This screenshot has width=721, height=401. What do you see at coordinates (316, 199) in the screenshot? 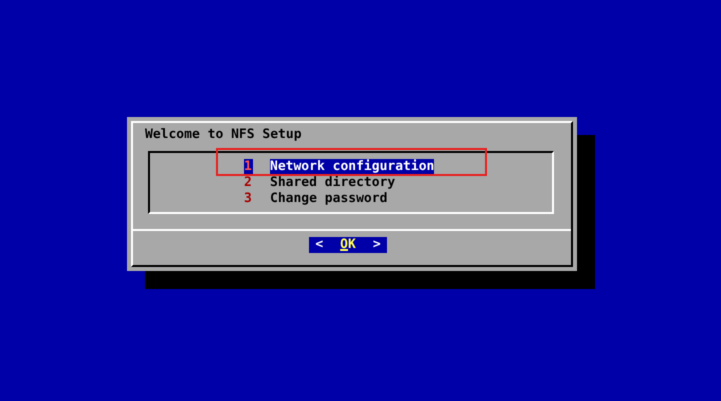
I see `menu-item: 3 Change password` at bounding box center [316, 199].